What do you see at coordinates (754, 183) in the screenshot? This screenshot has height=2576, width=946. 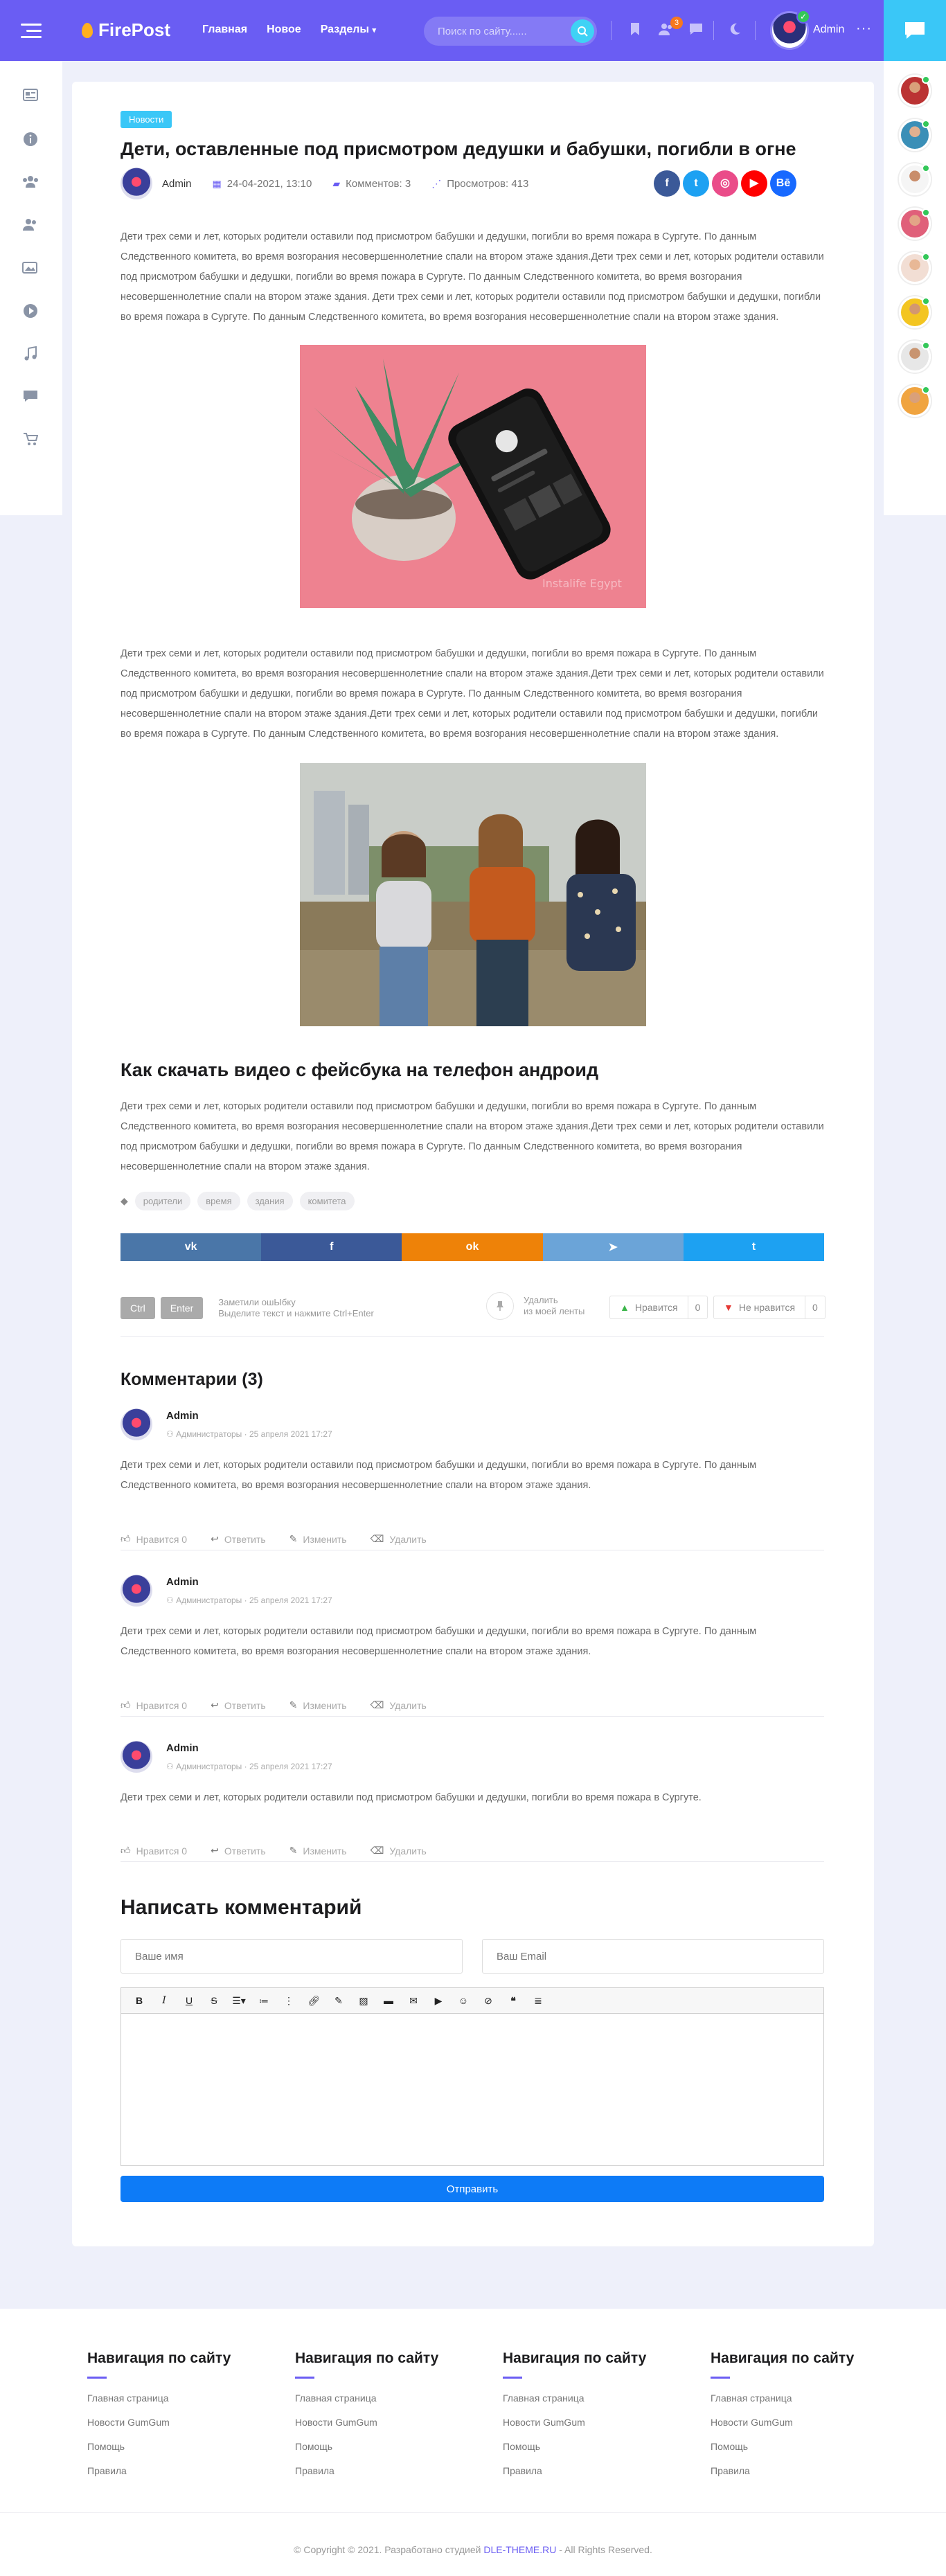 I see `youtube-share-icon: ▶` at bounding box center [754, 183].